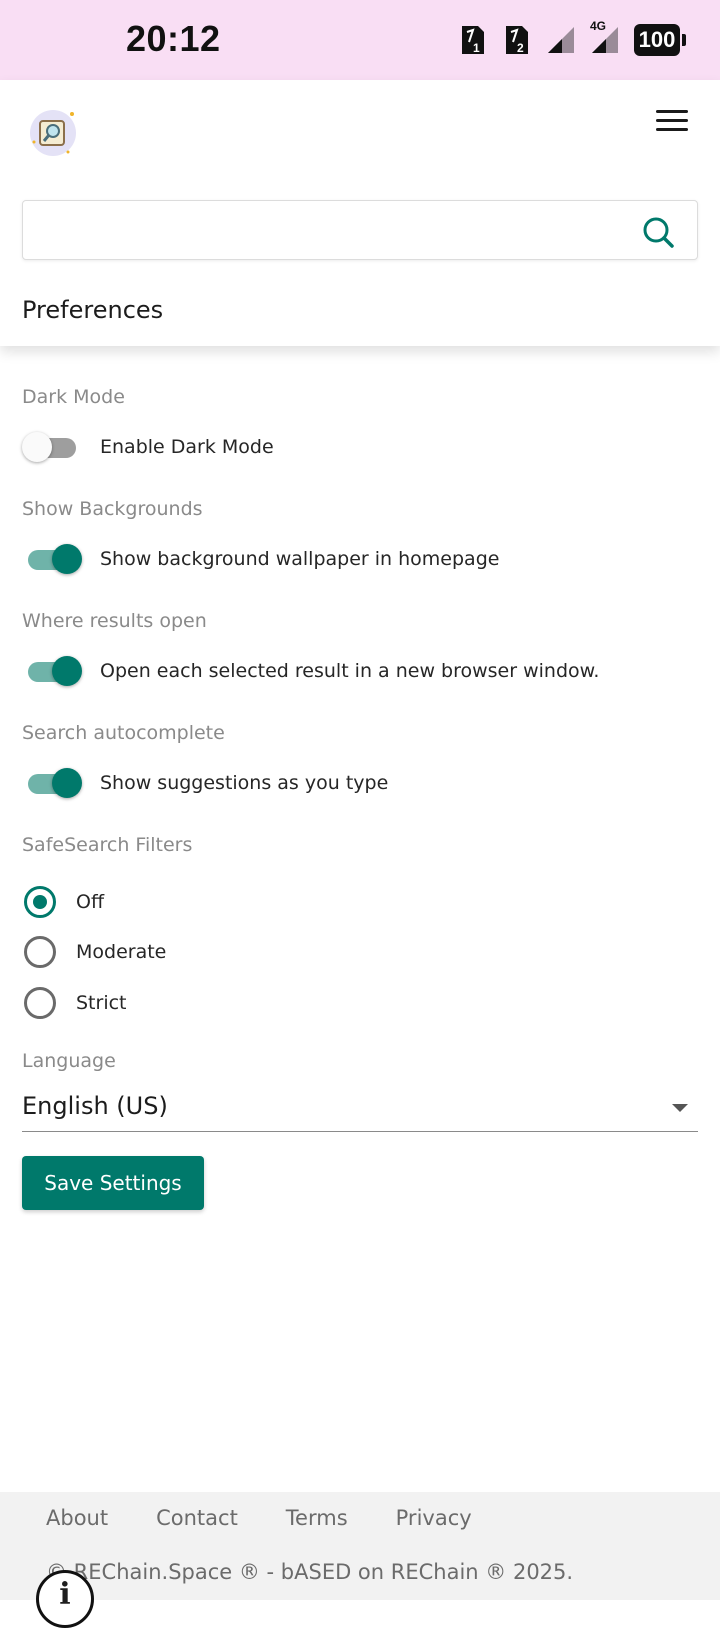  I want to click on safesearch-heading: SafeSearch Filters, so click(107, 845).